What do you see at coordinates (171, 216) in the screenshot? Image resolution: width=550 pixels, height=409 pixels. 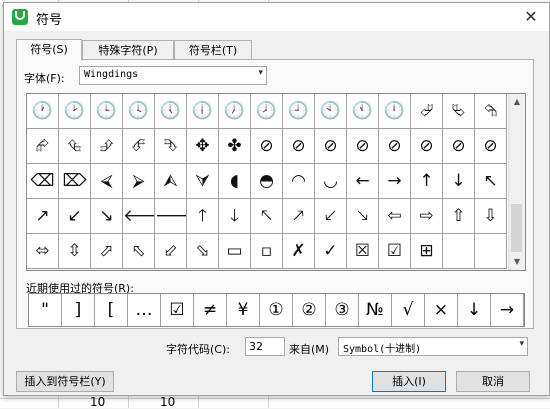 I see `symbol-cell: 🡒` at bounding box center [171, 216].